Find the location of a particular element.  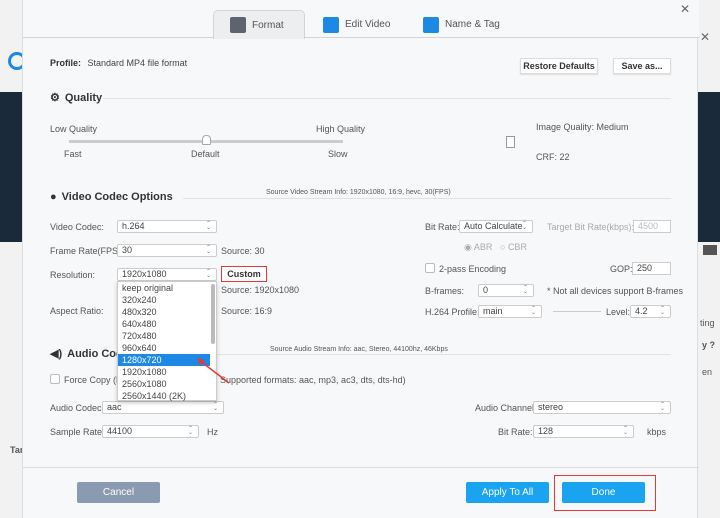

custom-button: Custom is located at coordinates (244, 274).